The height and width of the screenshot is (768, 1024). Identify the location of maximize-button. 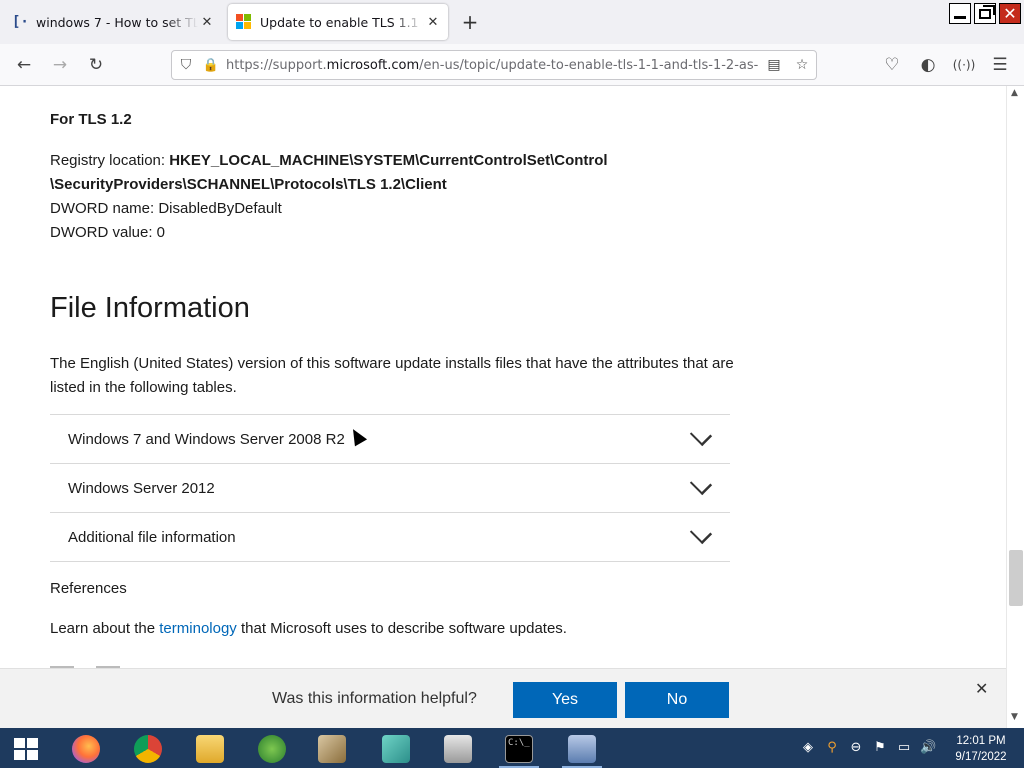
(985, 13).